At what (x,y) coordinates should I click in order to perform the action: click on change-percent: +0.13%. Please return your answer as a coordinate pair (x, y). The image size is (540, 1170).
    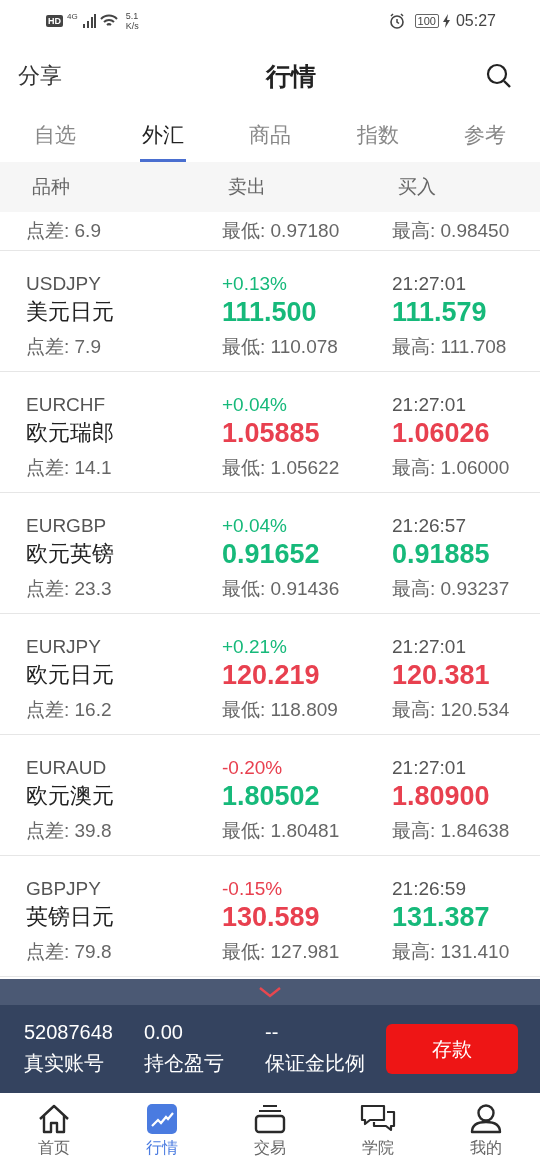
    Looking at the image, I should click on (255, 284).